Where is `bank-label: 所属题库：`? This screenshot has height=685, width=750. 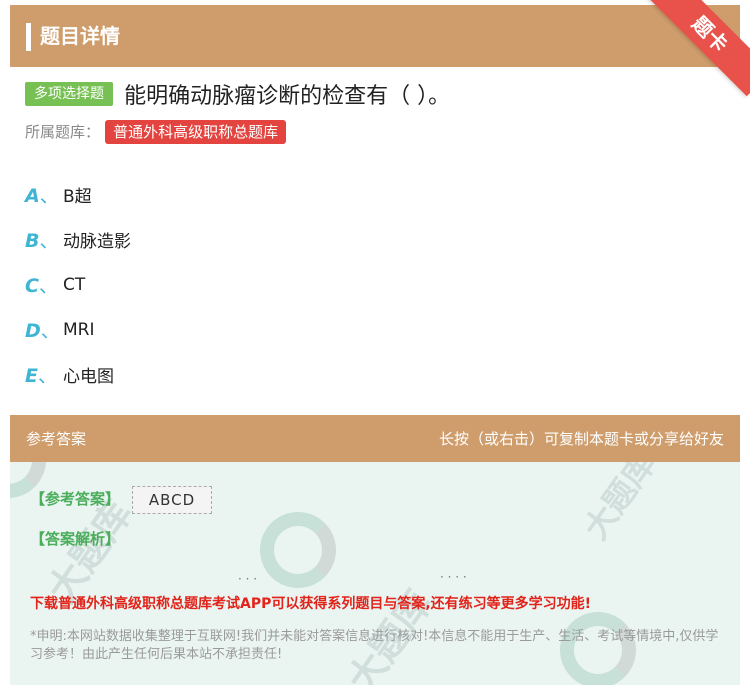 bank-label: 所属题库： is located at coordinates (63, 132).